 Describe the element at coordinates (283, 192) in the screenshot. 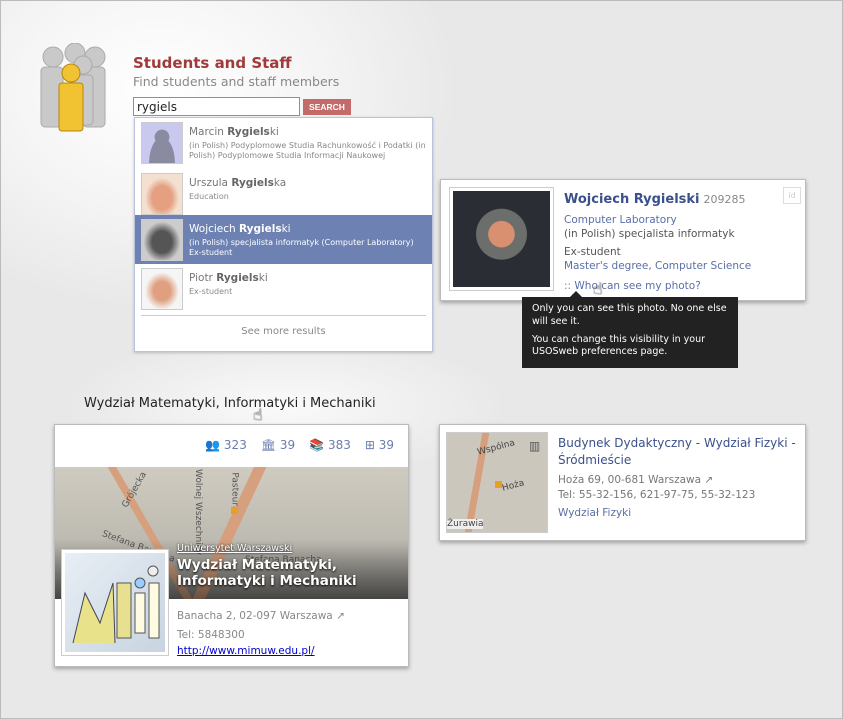

I see `result-item: Urszula Rygielska Education` at that location.